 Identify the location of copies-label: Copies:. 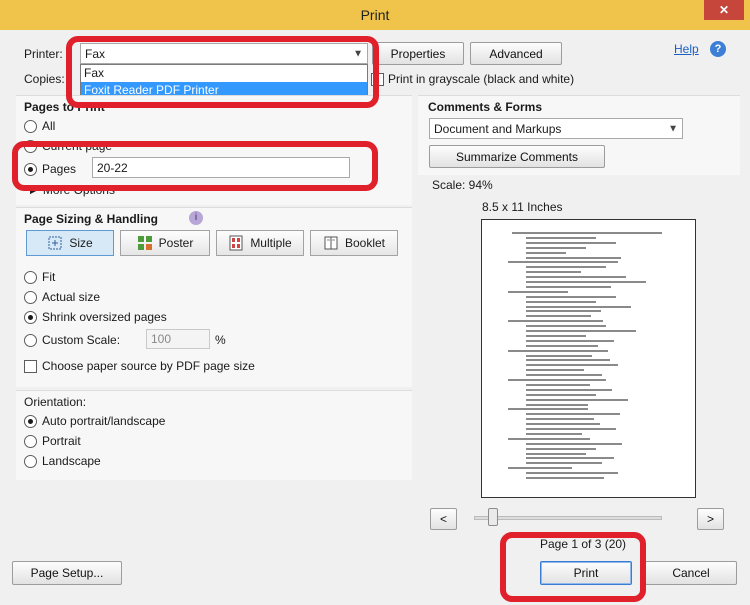
(44, 79).